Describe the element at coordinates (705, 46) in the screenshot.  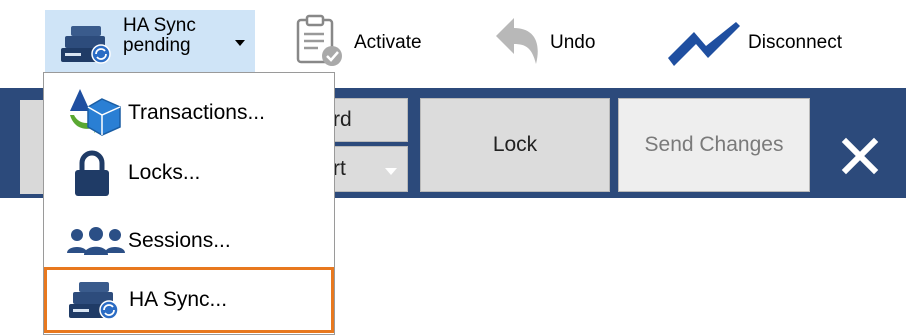
I see `disconnect-icon` at that location.